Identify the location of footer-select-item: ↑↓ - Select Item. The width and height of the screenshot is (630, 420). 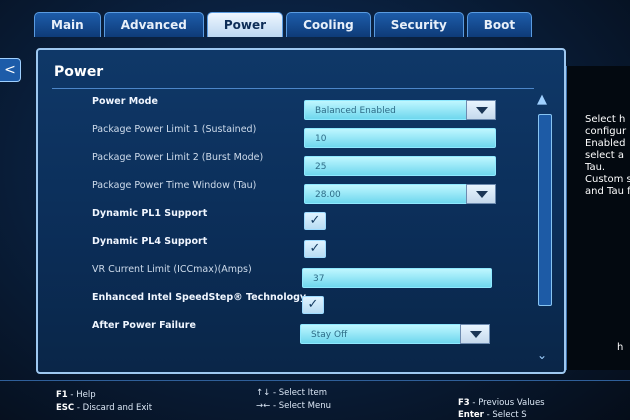
(291, 393).